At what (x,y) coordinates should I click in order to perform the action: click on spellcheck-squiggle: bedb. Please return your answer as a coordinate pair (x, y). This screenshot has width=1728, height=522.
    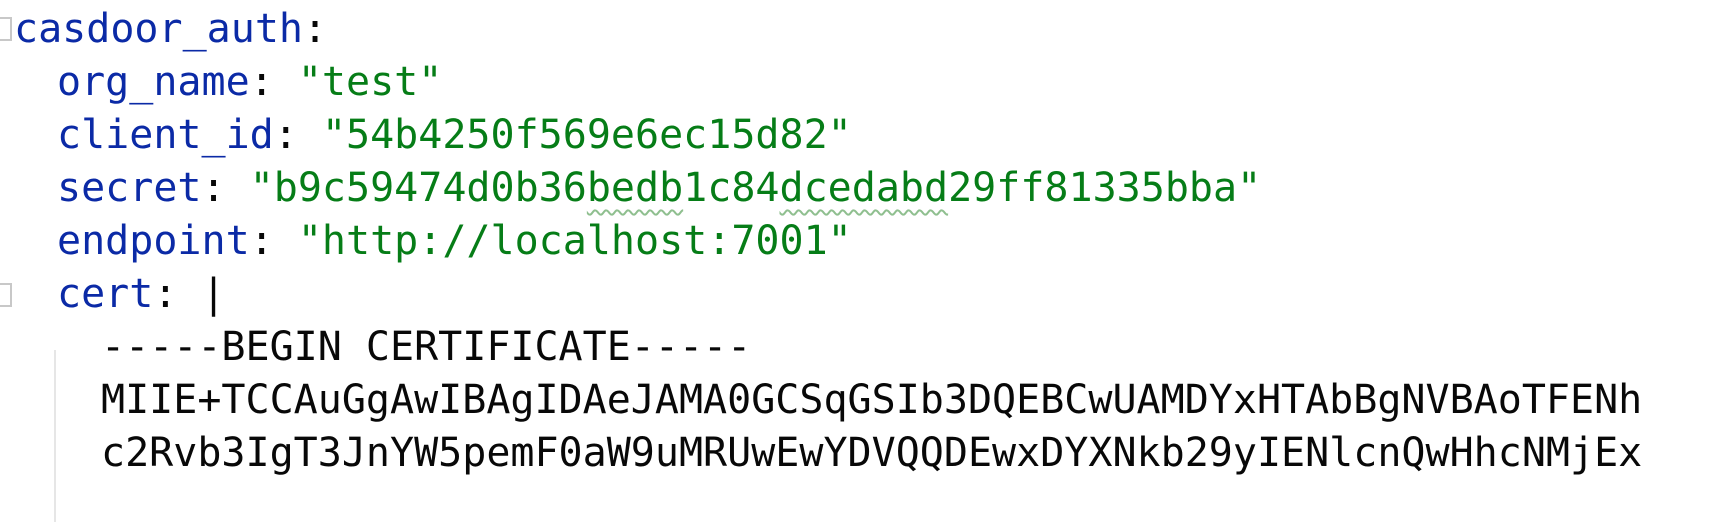
    Looking at the image, I should click on (635, 188).